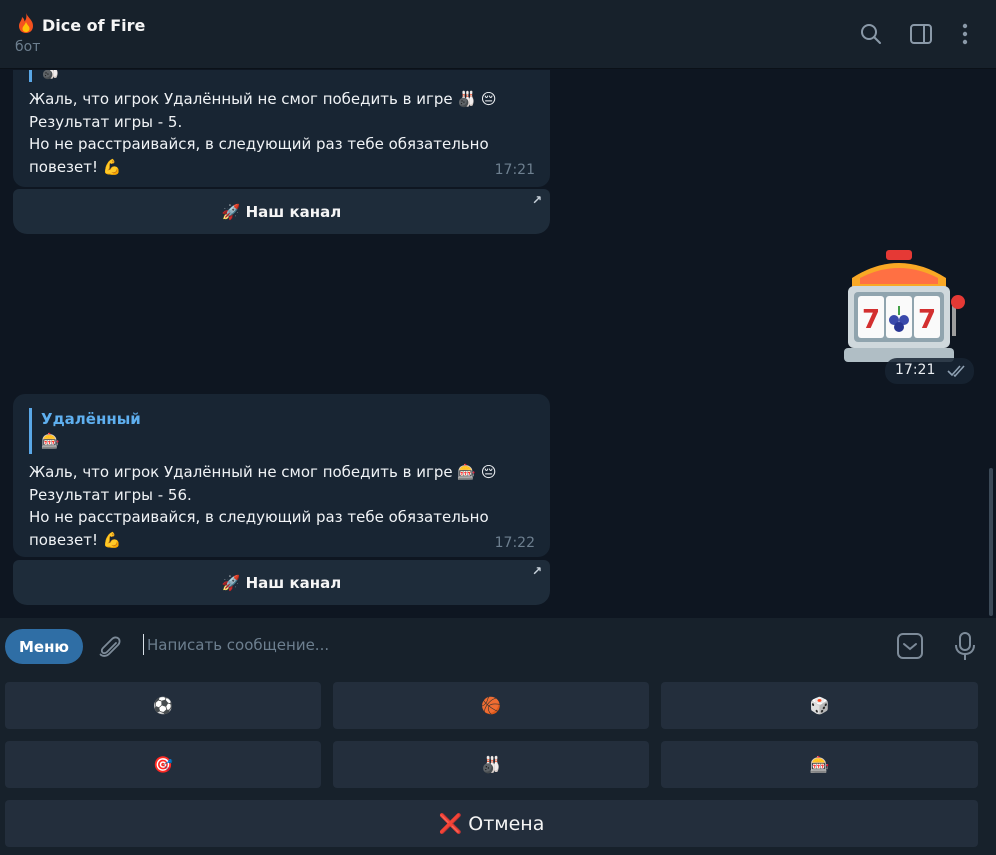  What do you see at coordinates (910, 646) in the screenshot?
I see `keyboard-toggle-icon` at bounding box center [910, 646].